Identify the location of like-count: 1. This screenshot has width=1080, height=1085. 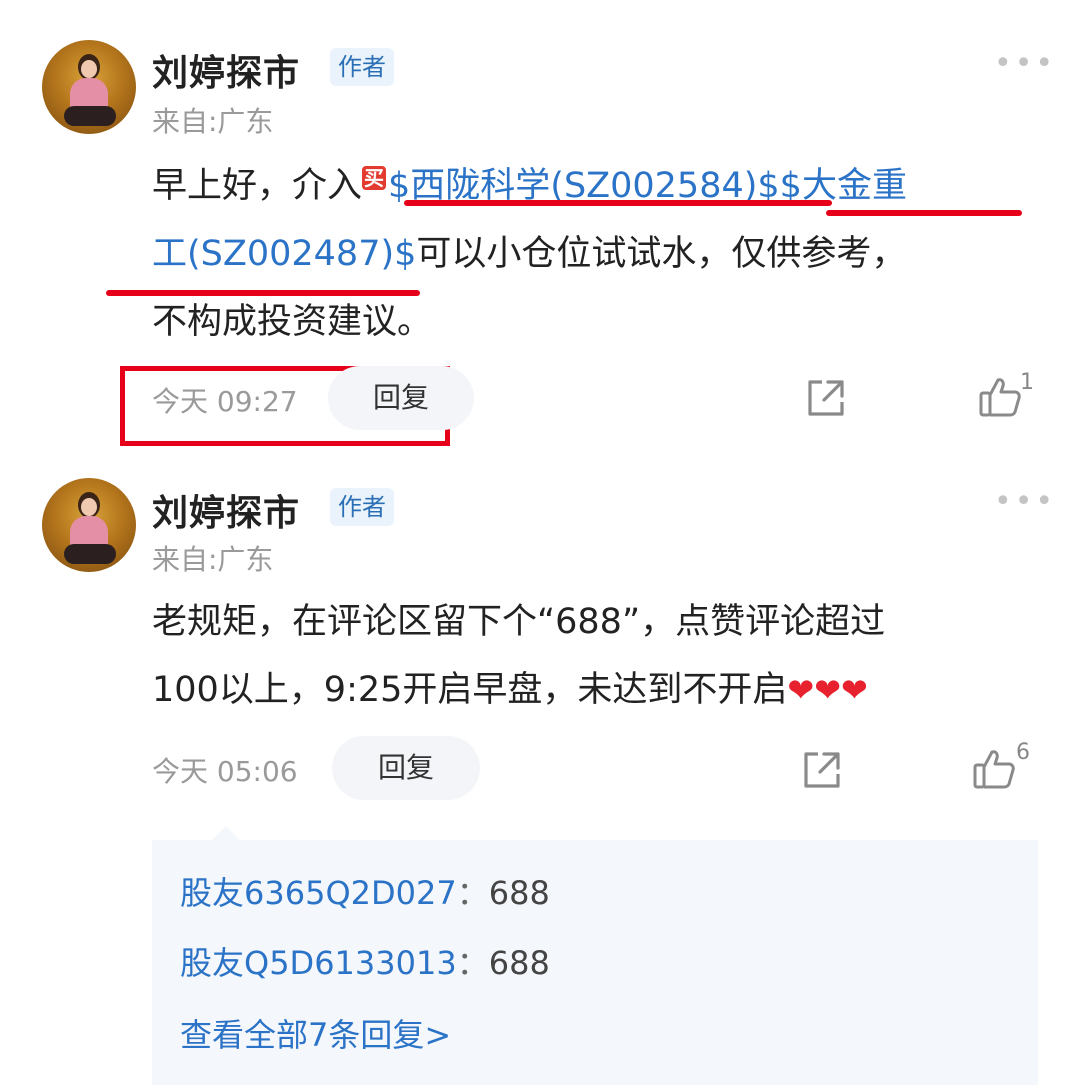
(1027, 382).